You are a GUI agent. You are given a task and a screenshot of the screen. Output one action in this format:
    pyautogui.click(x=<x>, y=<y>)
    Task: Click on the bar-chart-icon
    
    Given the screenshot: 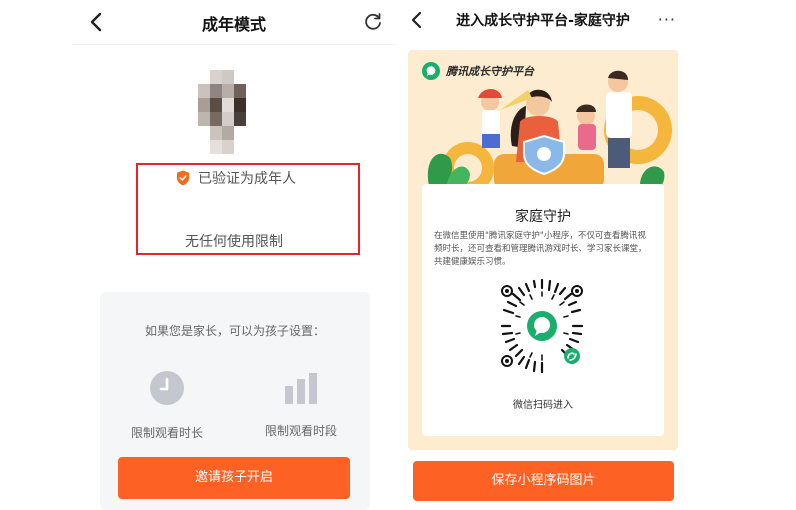 What is the action you would take?
    pyautogui.click(x=301, y=388)
    